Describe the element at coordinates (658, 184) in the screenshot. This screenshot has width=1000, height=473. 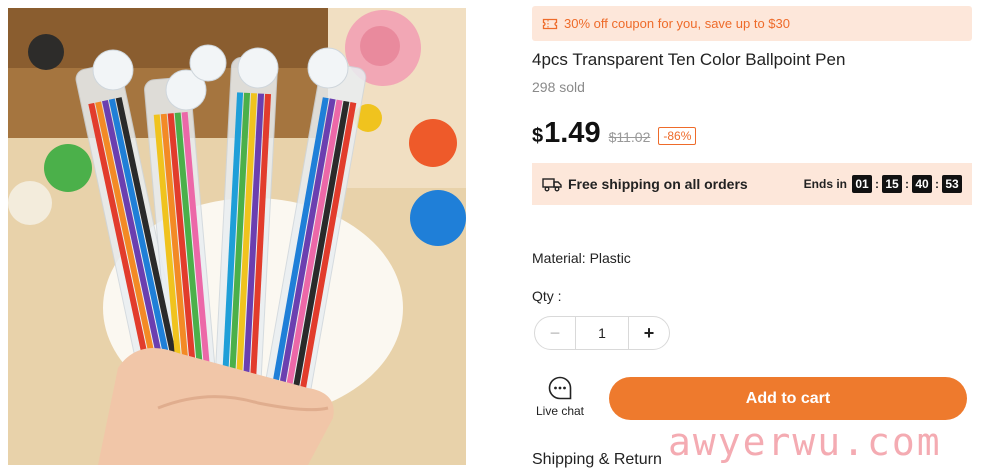
I see `free-shipping-text: Free shipping on all orders` at that location.